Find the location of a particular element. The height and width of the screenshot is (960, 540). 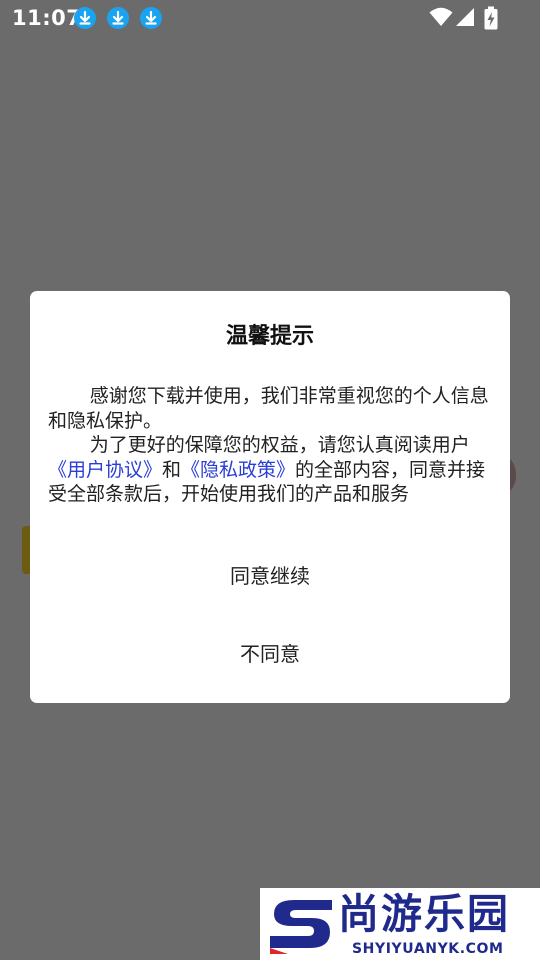

watermark-brand: 尚游乐园 is located at coordinates (424, 914).